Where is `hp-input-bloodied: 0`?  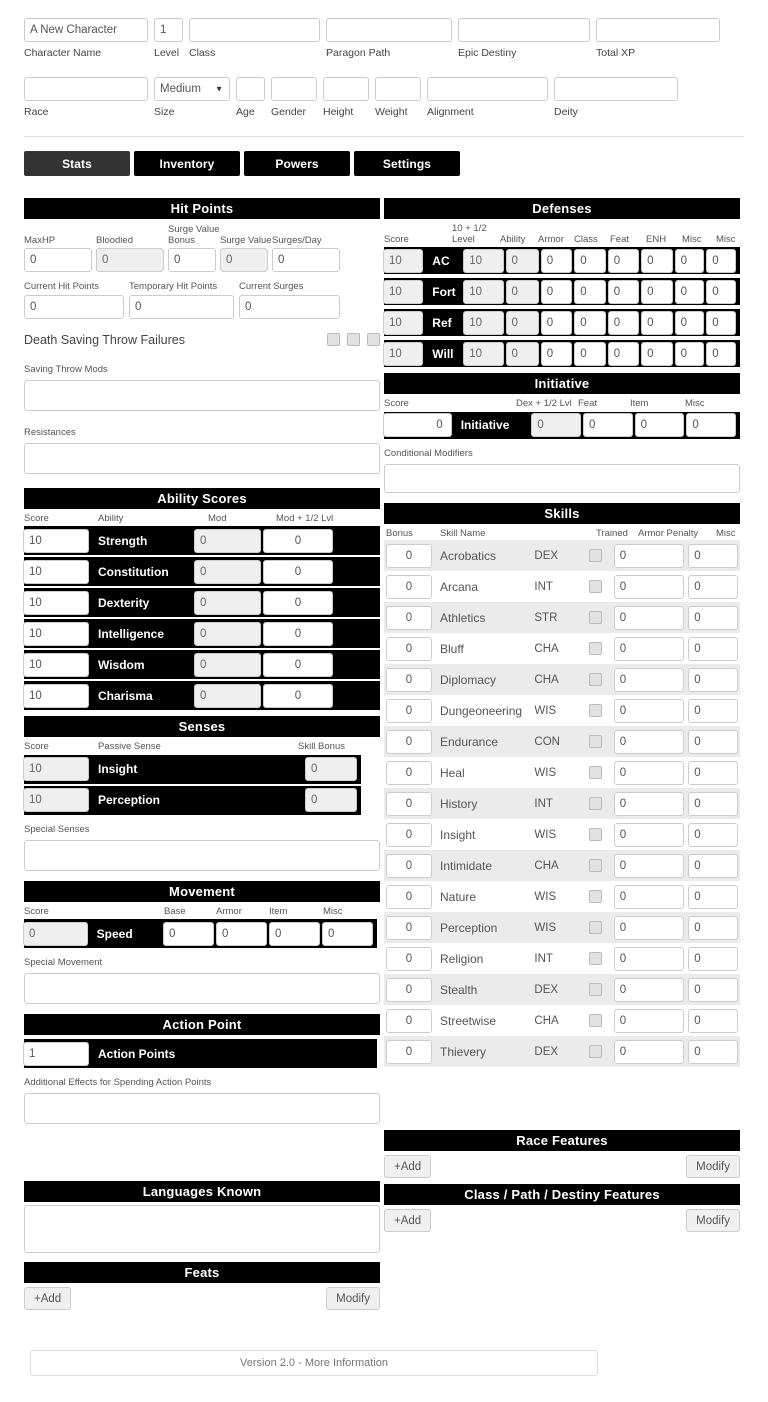
hp-input-bloodied: 0 is located at coordinates (130, 260).